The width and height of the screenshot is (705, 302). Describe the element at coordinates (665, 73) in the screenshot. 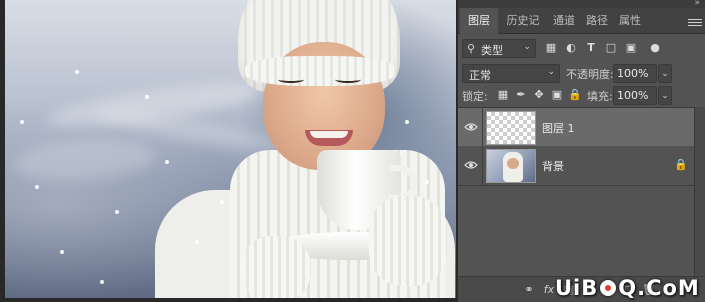

I see `opacity-slider-toggle: ⌄` at that location.